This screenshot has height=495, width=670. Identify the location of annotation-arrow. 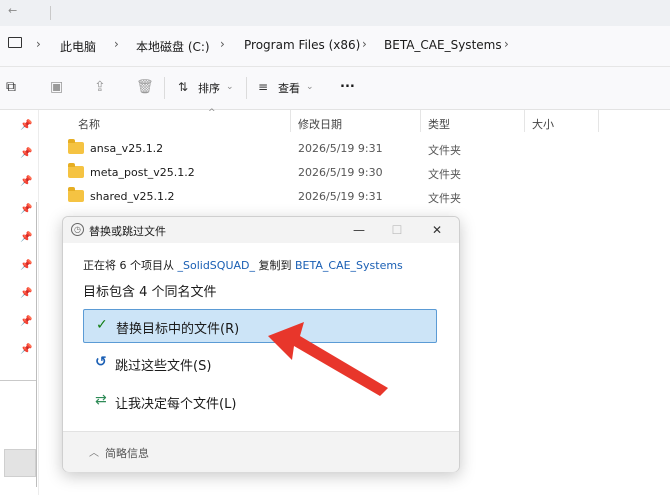
(328, 359).